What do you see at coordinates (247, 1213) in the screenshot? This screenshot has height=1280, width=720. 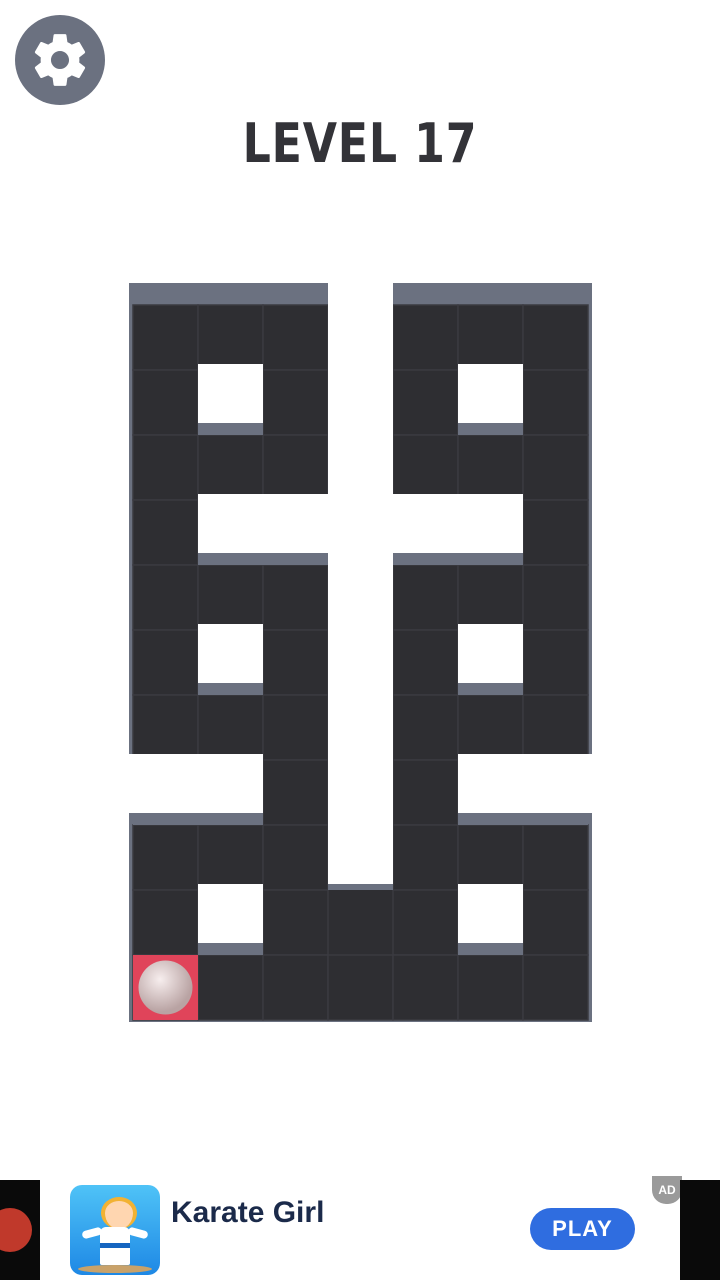 I see `ad-title: Karate Girl` at bounding box center [247, 1213].